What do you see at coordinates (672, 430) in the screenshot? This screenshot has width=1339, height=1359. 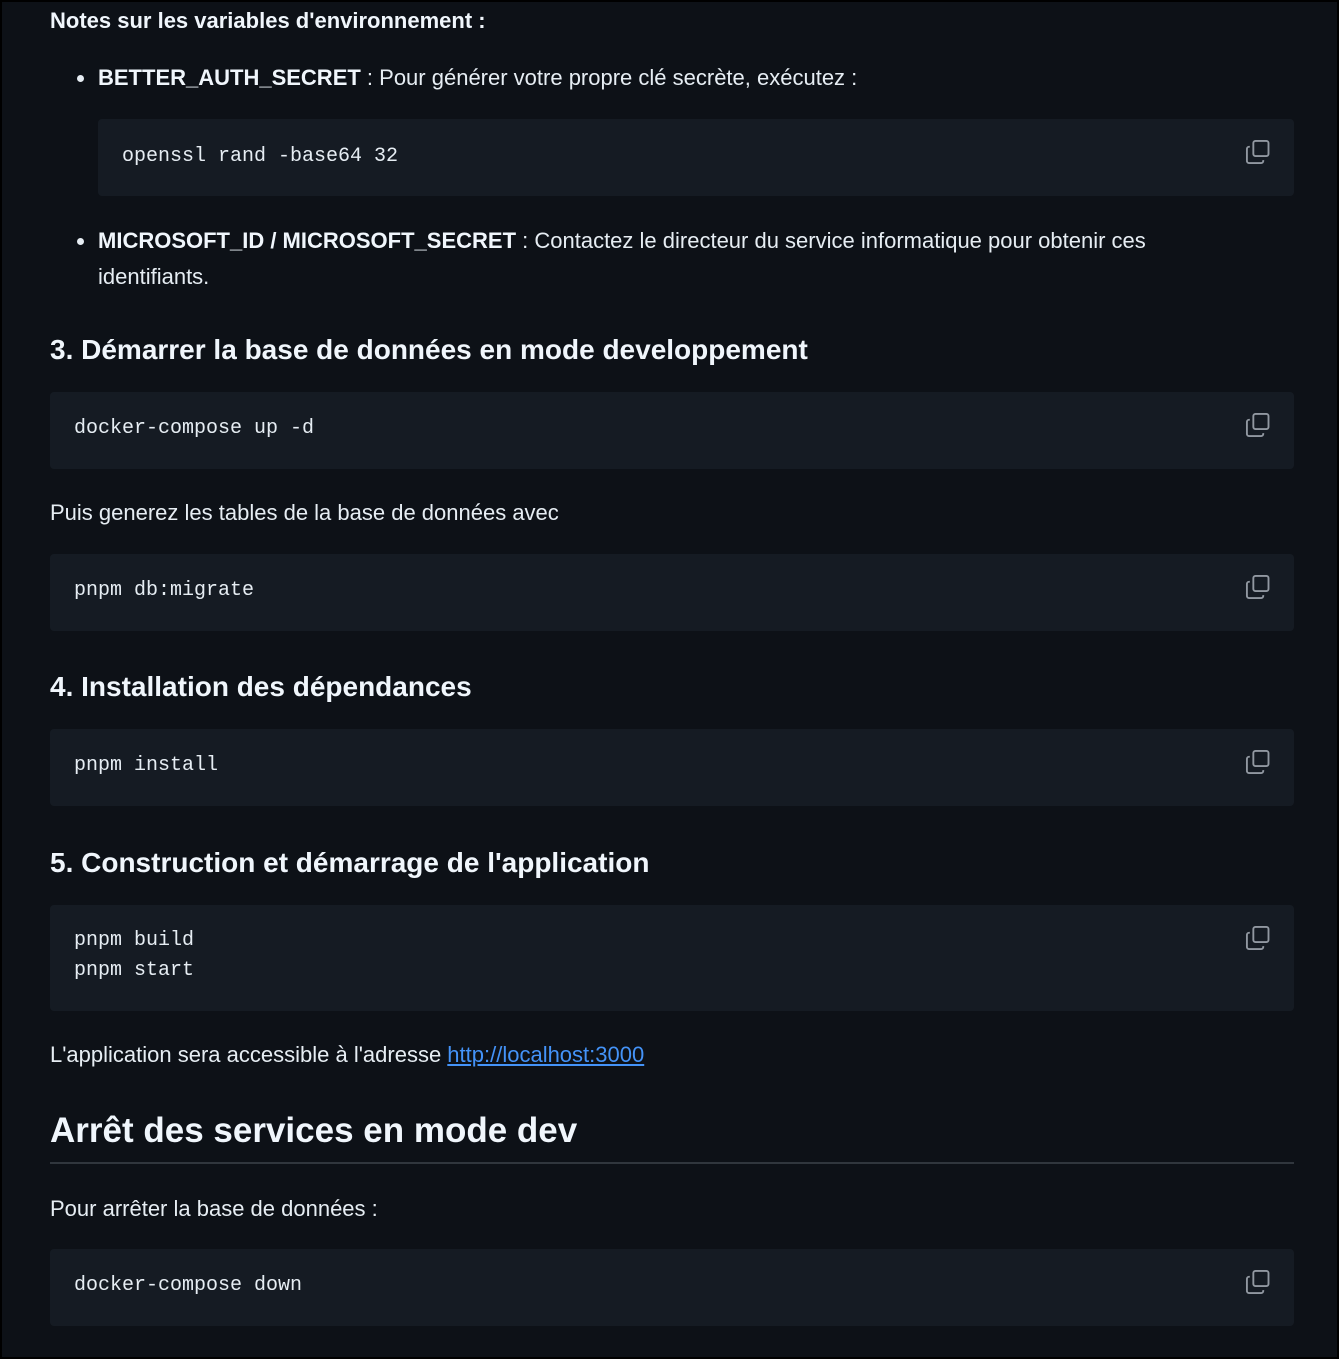 I see `code-block-docker-up: docker-compose up -d` at bounding box center [672, 430].